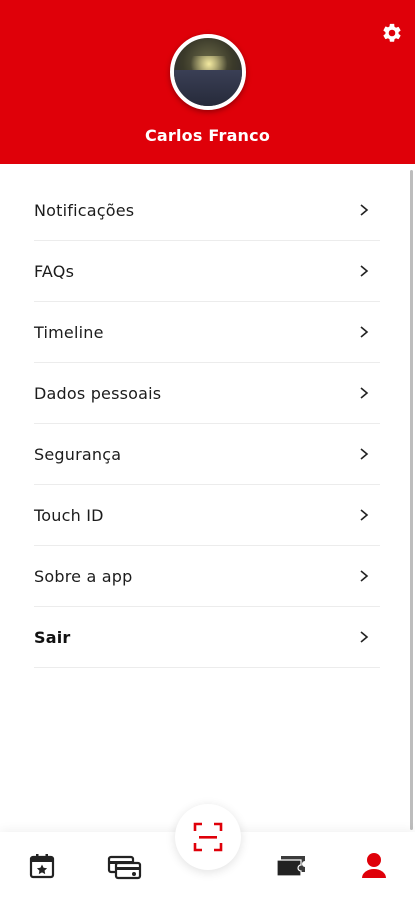  I want to click on cards-icon, so click(124, 867).